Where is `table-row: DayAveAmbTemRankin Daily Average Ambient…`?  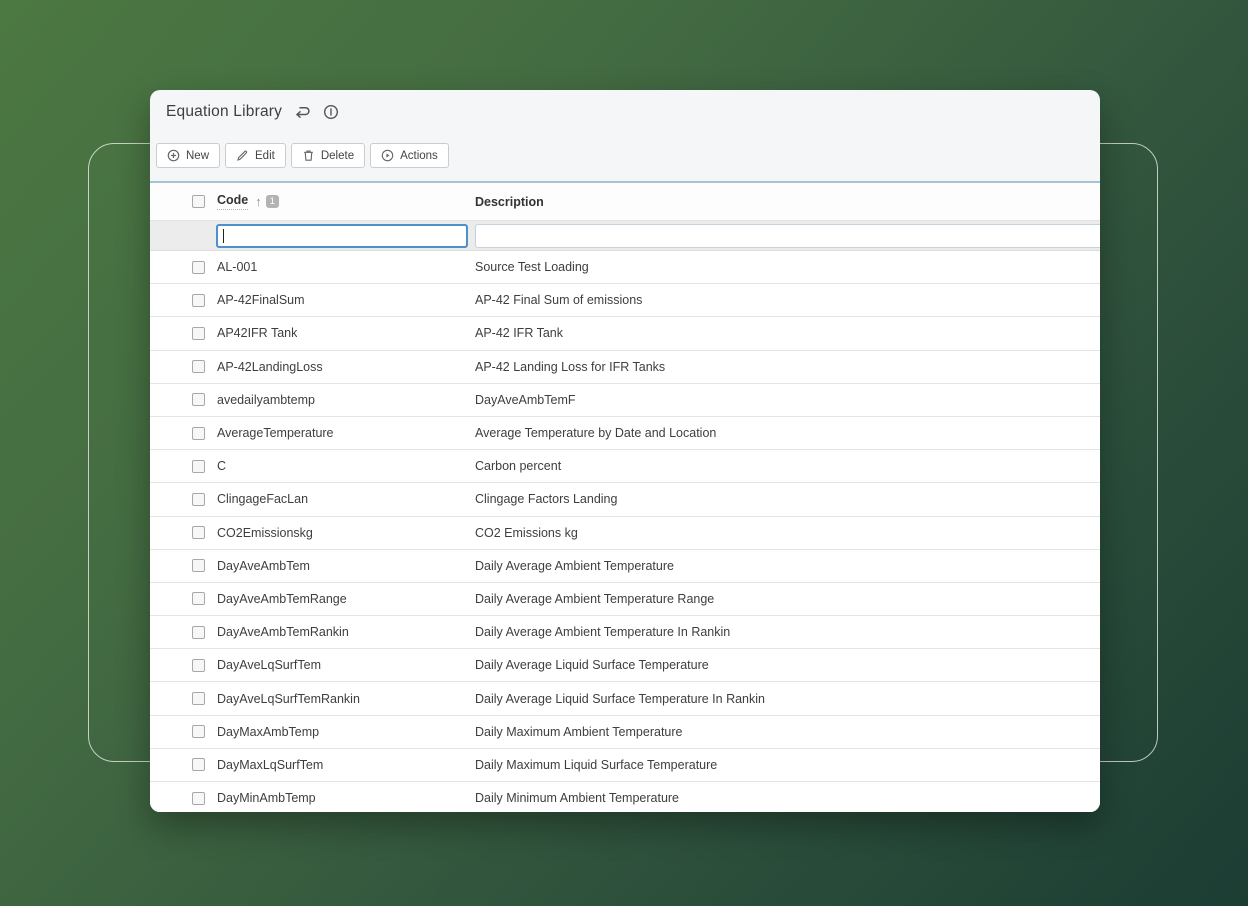
table-row: DayAveAmbTemRankin Daily Average Ambient… is located at coordinates (625, 633).